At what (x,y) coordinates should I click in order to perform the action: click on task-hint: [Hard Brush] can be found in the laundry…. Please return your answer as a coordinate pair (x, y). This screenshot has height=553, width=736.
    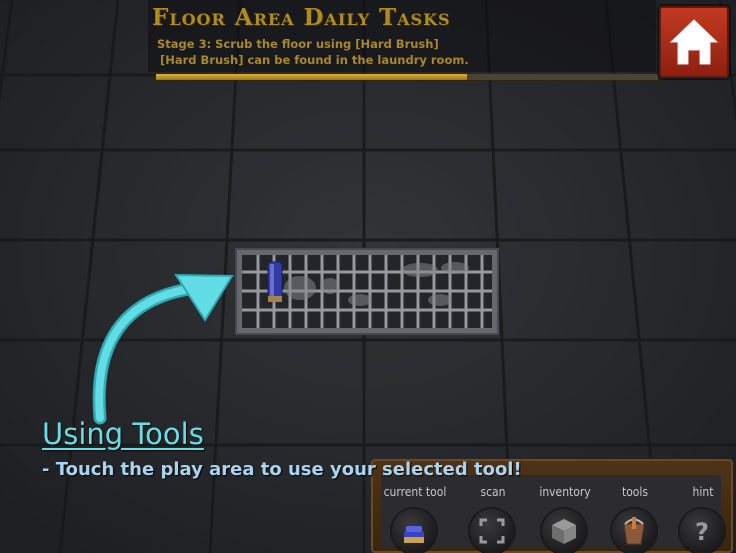
    Looking at the image, I should click on (314, 60).